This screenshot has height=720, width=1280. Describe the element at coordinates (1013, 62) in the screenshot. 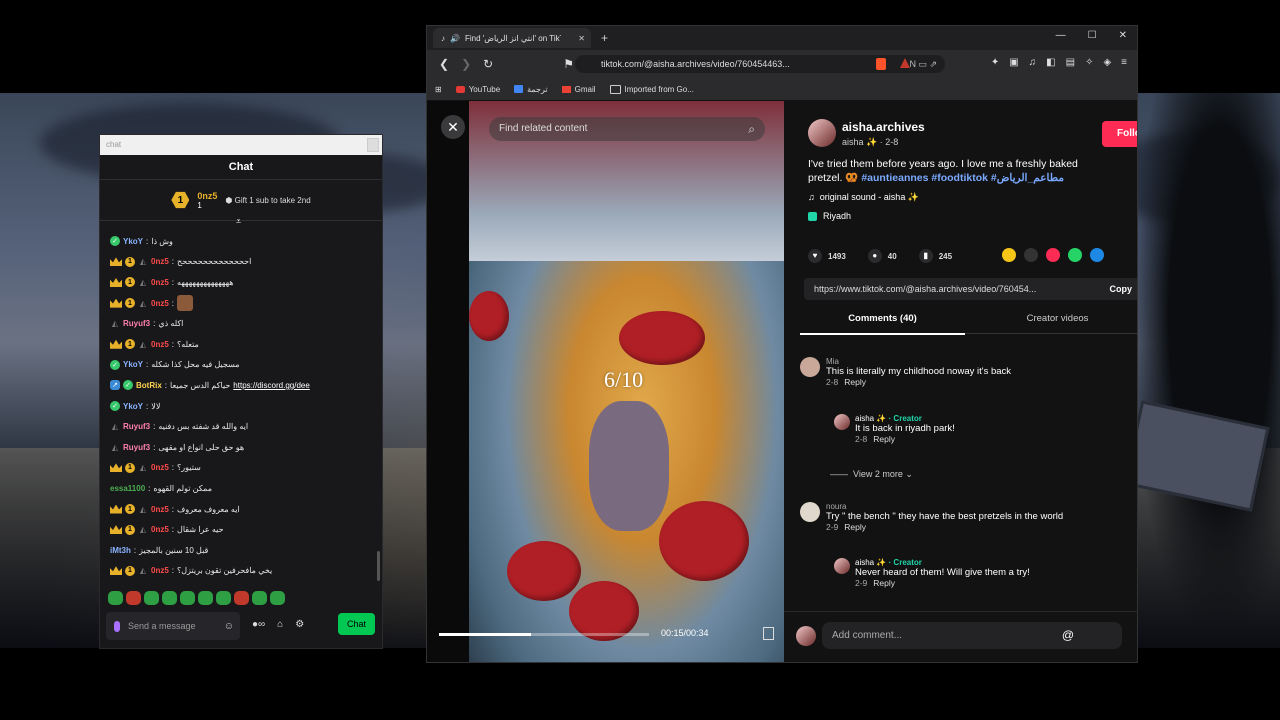

I see `tab-search-icon: ▣` at that location.